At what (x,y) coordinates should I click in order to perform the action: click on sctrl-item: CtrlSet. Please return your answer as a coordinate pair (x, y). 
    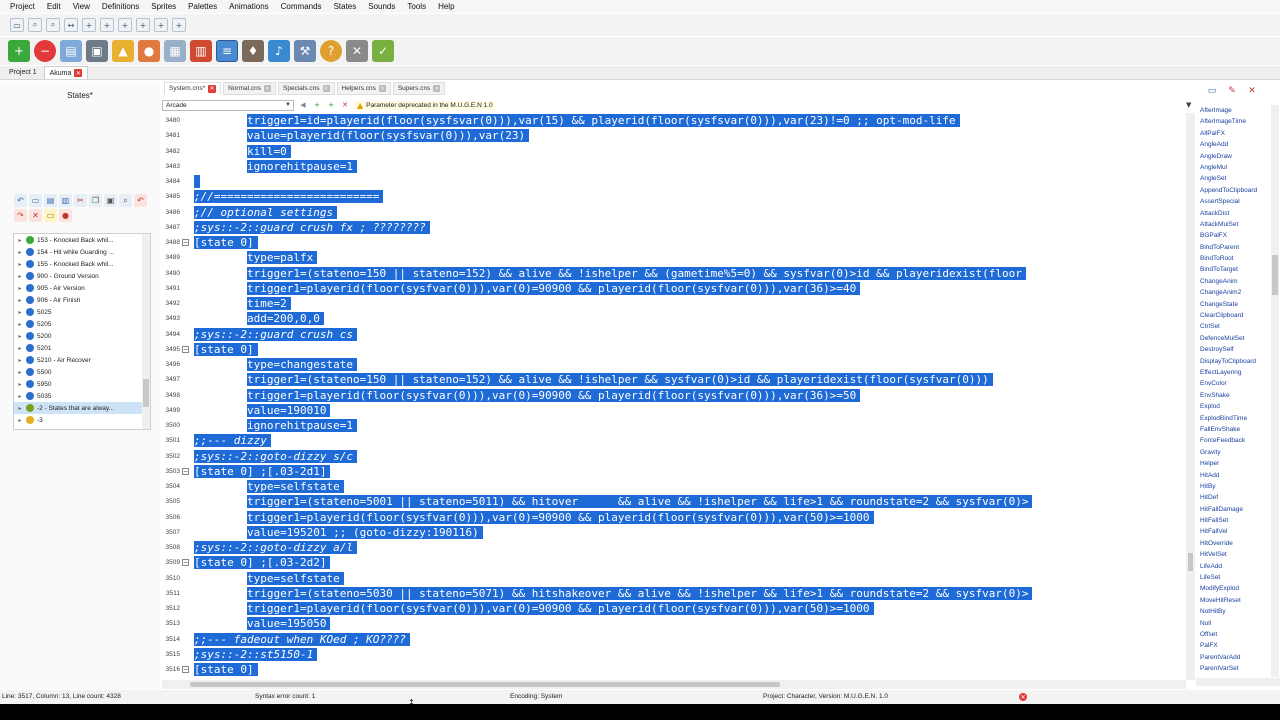
    Looking at the image, I should click on (1234, 326).